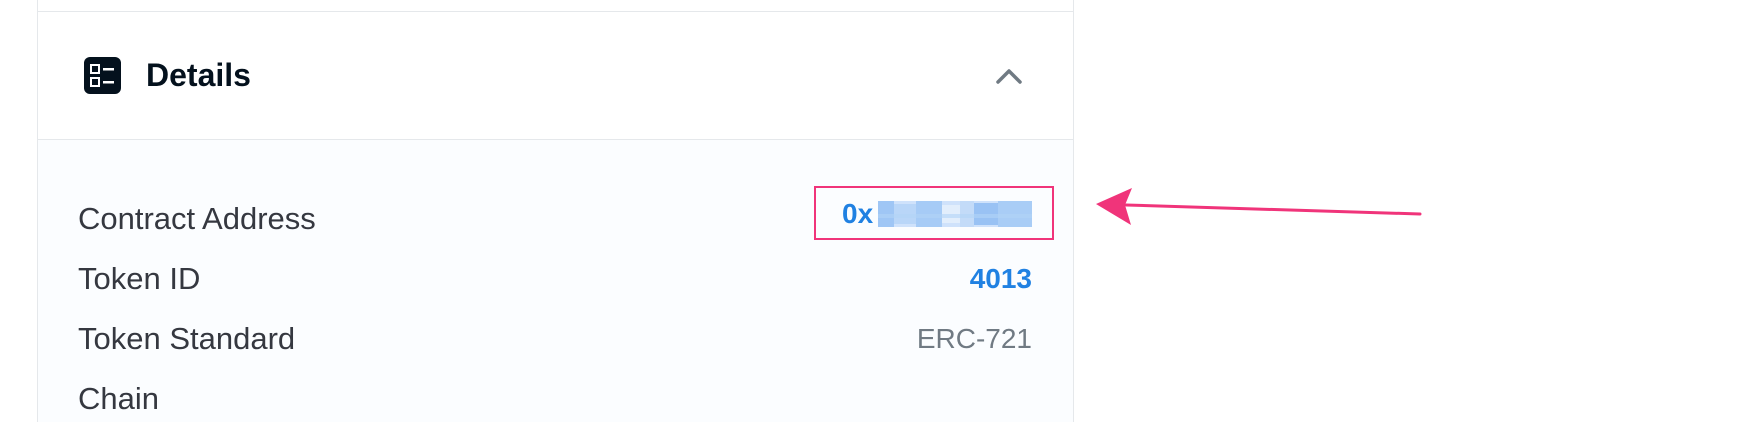 The image size is (1752, 422). Describe the element at coordinates (1009, 76) in the screenshot. I see `chevron-up-icon` at that location.